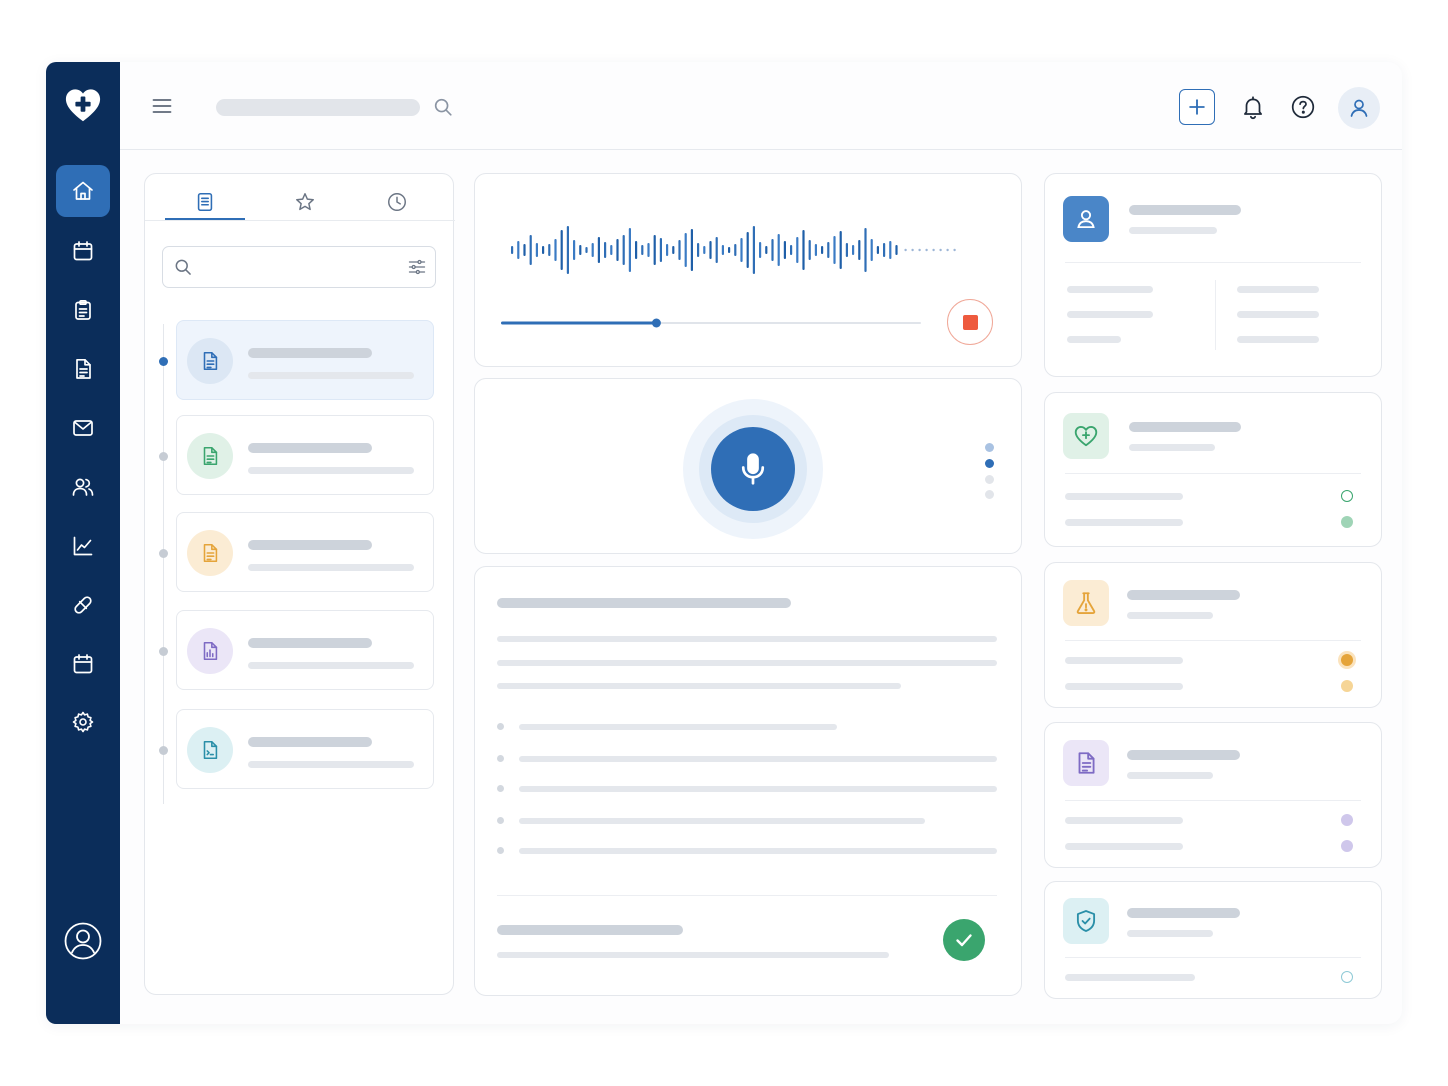  I want to click on insurance-subtitle-placeholder, so click(1170, 933).